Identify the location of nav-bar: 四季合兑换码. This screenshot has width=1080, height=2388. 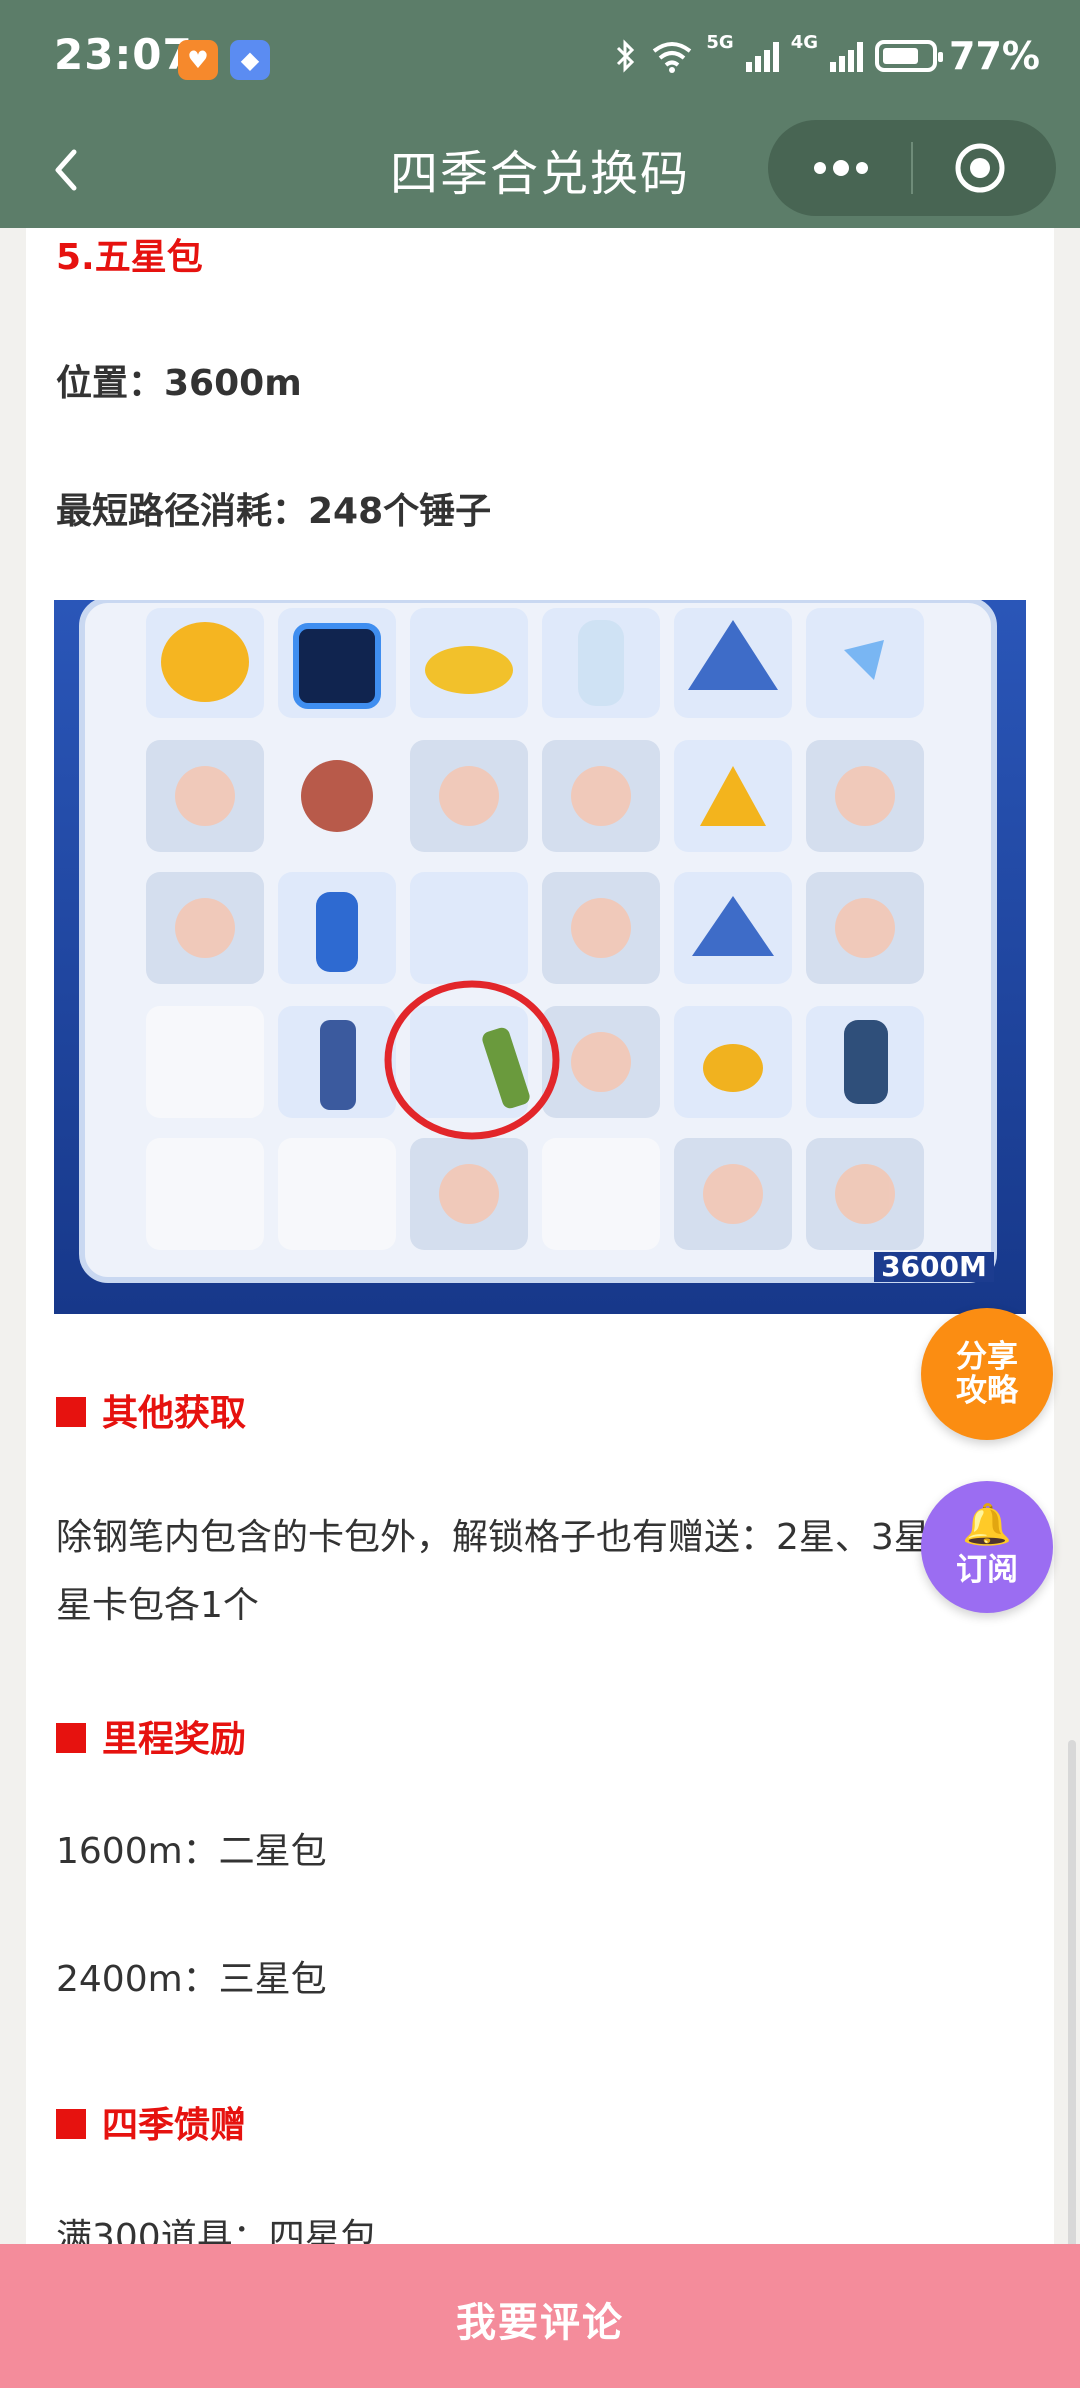
(540, 170).